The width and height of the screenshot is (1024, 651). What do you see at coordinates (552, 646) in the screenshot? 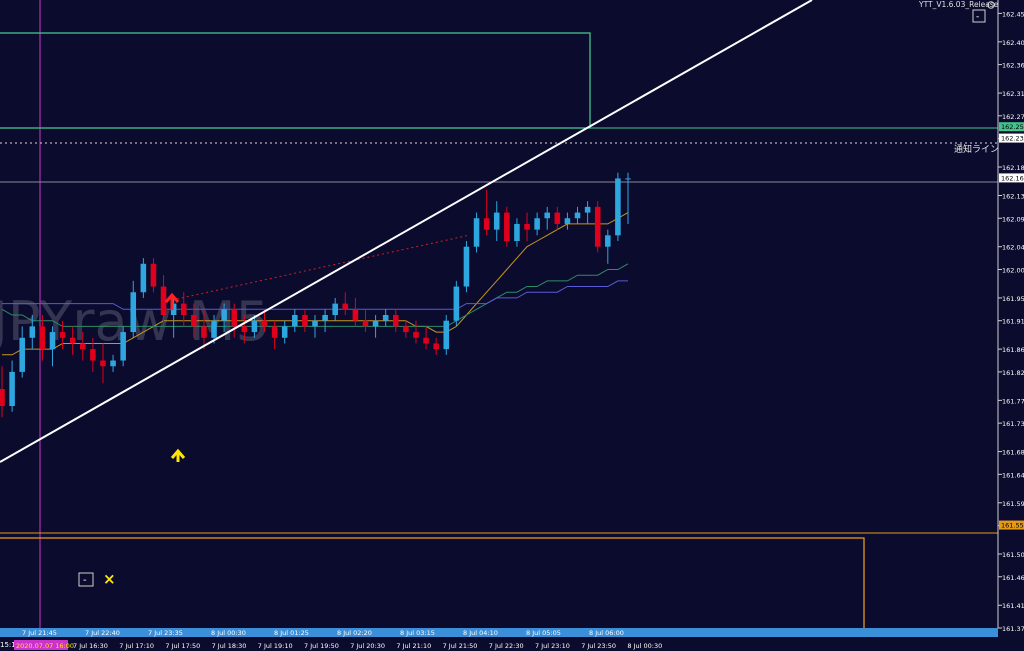
I see `time-label-bottom: 7 Jul 23:10` at bounding box center [552, 646].